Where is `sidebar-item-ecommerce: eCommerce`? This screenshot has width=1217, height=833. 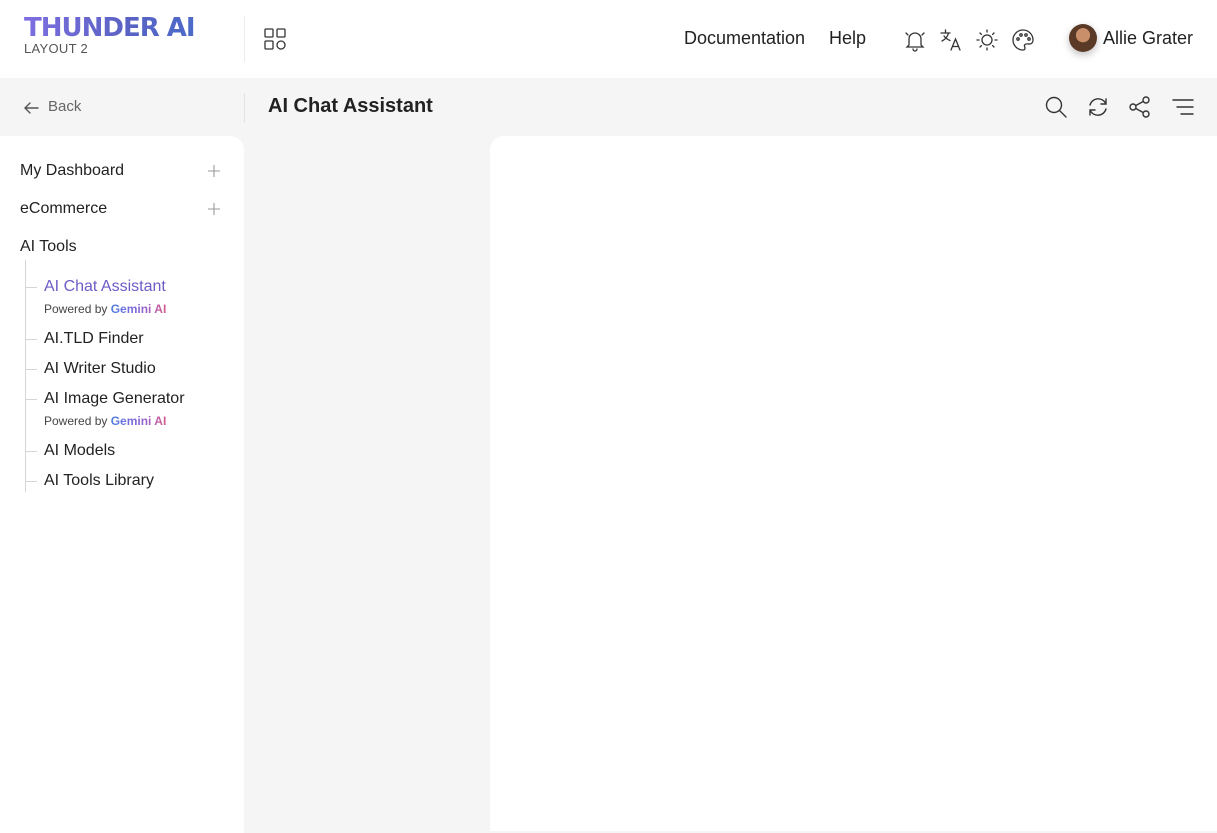 sidebar-item-ecommerce: eCommerce is located at coordinates (63, 209).